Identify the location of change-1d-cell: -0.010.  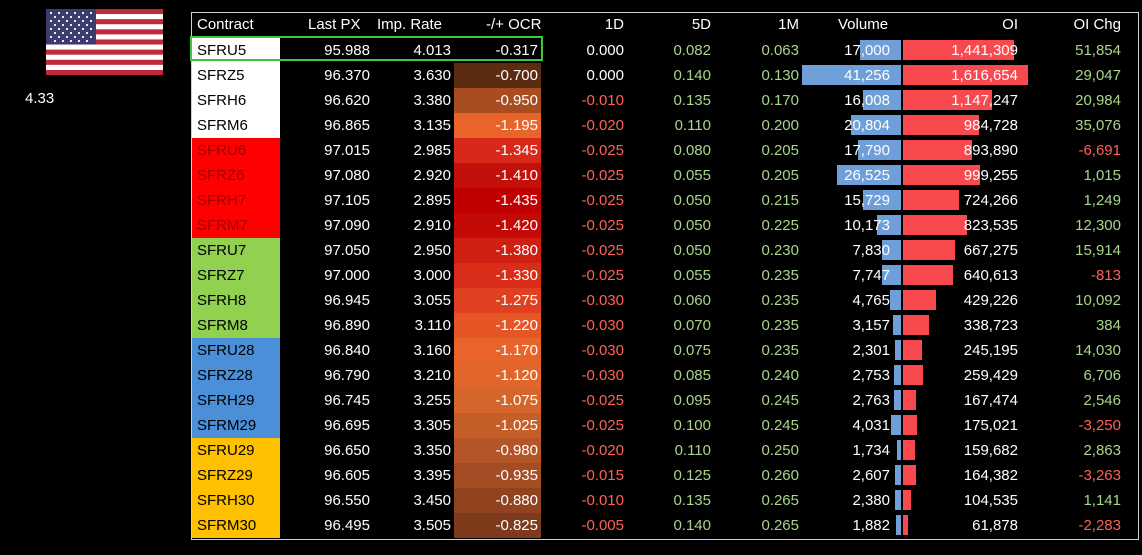
(602, 100).